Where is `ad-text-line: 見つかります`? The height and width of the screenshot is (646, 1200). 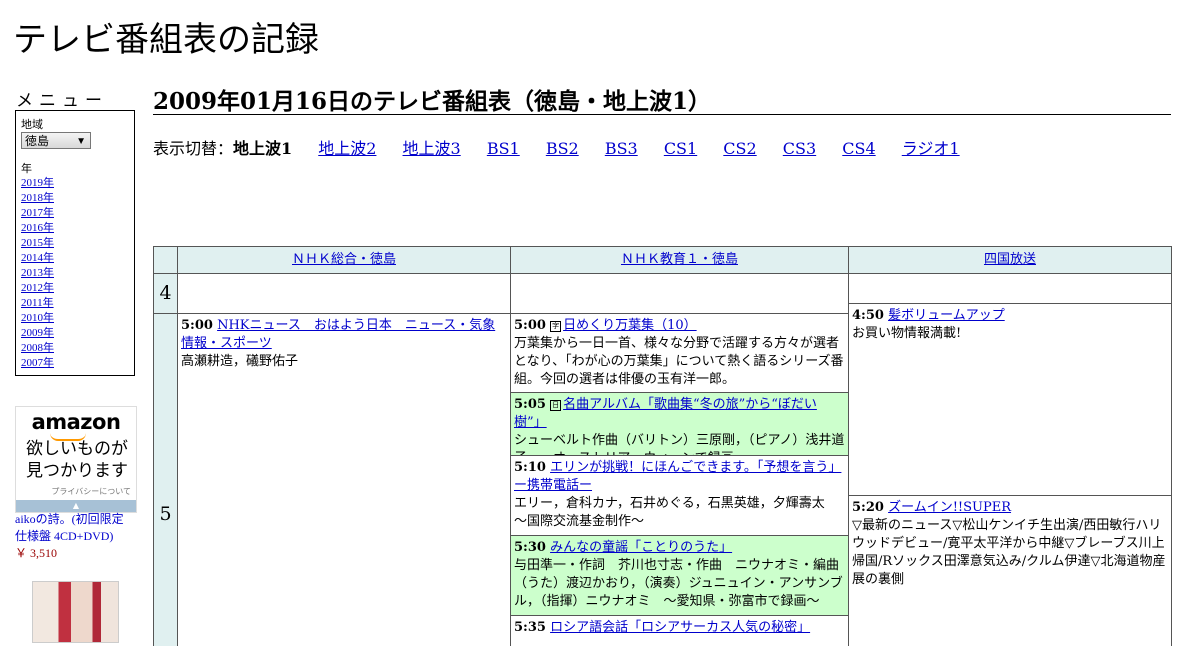 ad-text-line: 見つかります is located at coordinates (77, 471).